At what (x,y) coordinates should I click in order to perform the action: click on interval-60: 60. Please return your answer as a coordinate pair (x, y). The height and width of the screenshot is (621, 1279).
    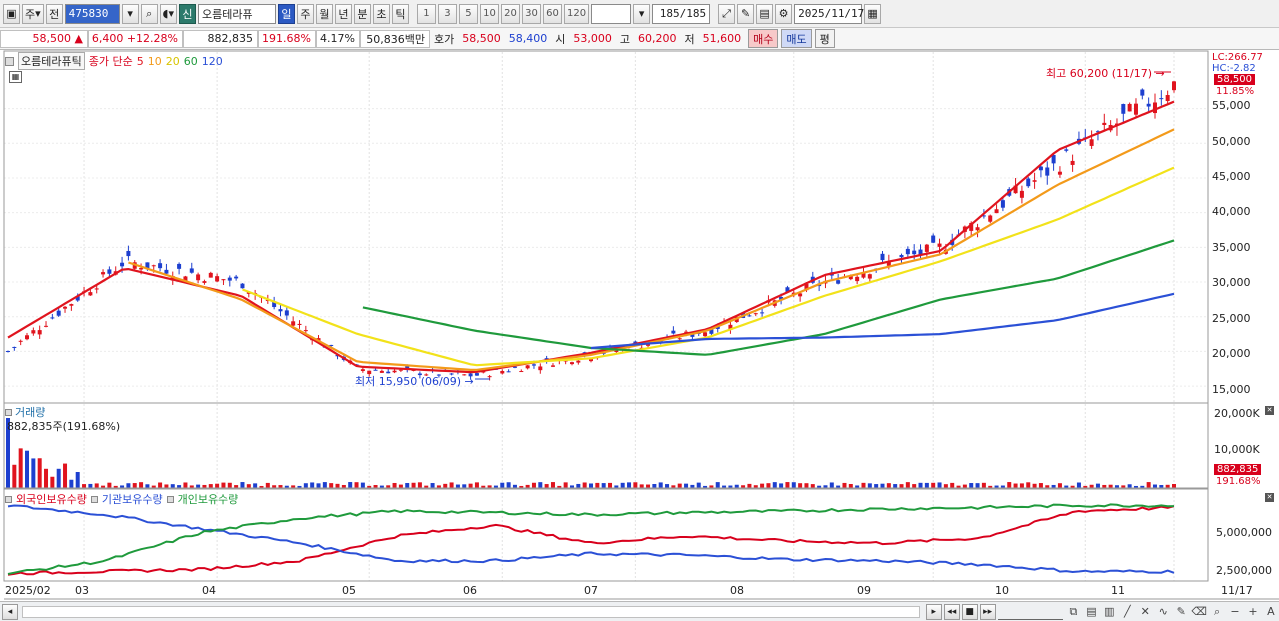
    Looking at the image, I should click on (552, 13).